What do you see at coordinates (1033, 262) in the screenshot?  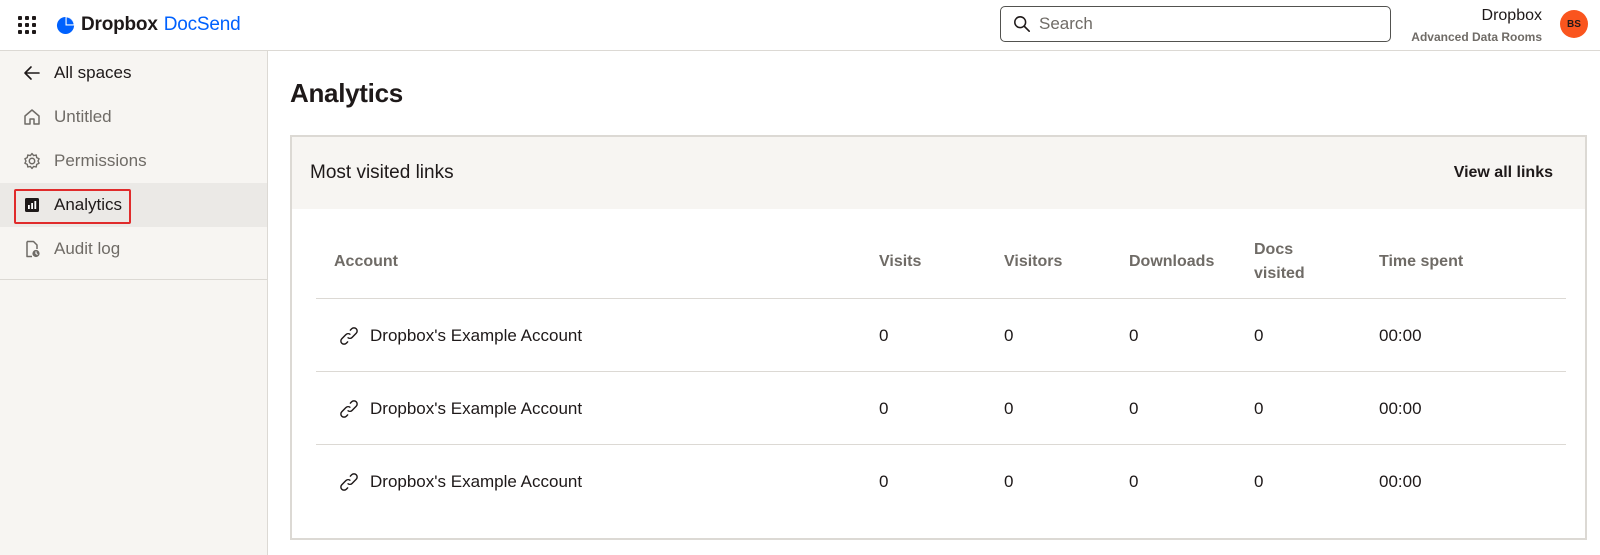 I see `column-header-visitors: Visitors` at bounding box center [1033, 262].